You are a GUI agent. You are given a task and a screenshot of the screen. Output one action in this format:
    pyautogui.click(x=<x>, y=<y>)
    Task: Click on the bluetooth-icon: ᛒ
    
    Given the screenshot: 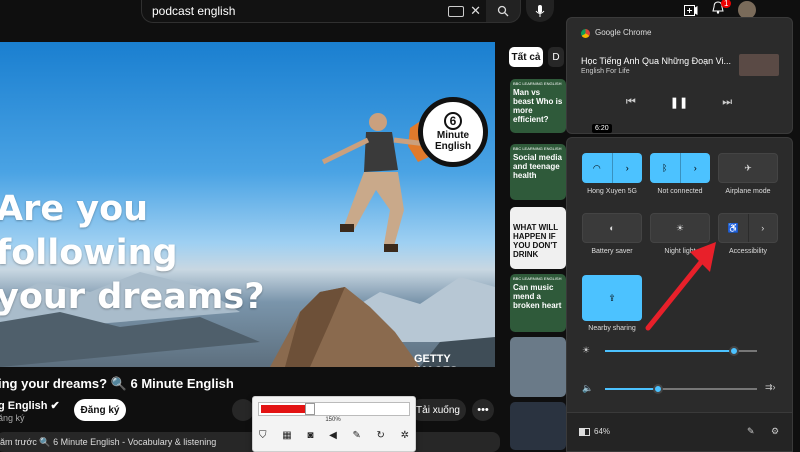 What is the action you would take?
    pyautogui.click(x=665, y=168)
    